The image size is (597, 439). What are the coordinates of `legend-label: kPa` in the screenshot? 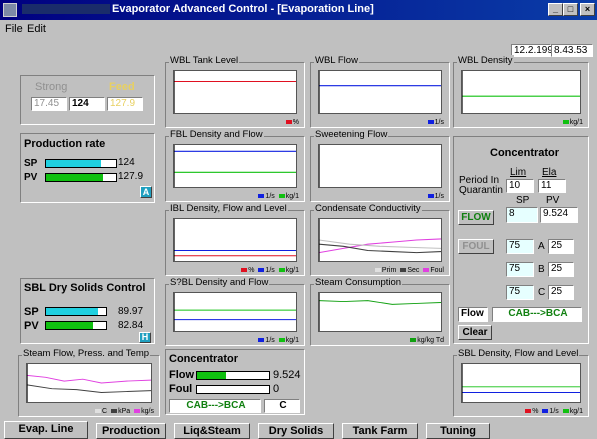 It's located at (124, 411).